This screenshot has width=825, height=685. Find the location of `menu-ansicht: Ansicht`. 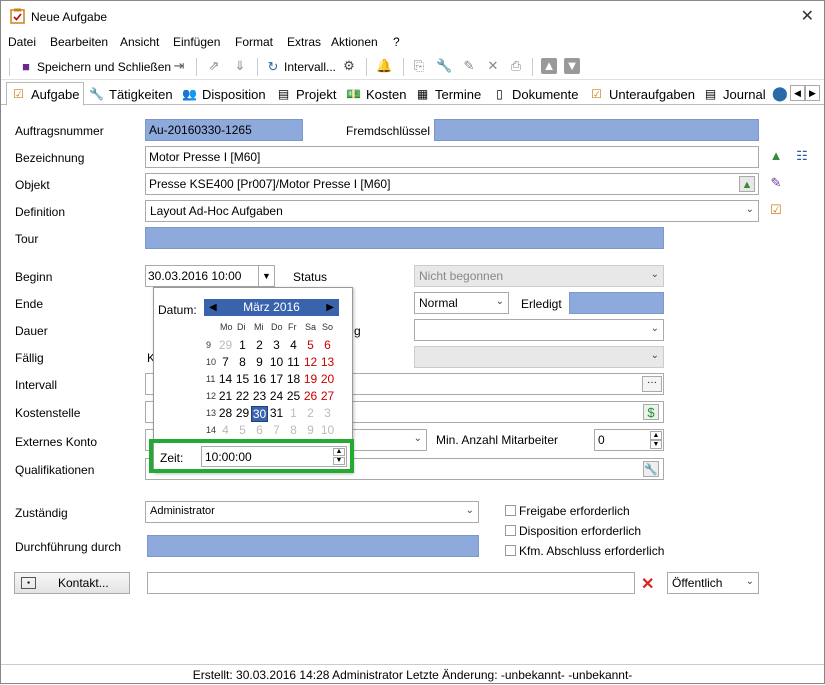

menu-ansicht: Ansicht is located at coordinates (139, 42).